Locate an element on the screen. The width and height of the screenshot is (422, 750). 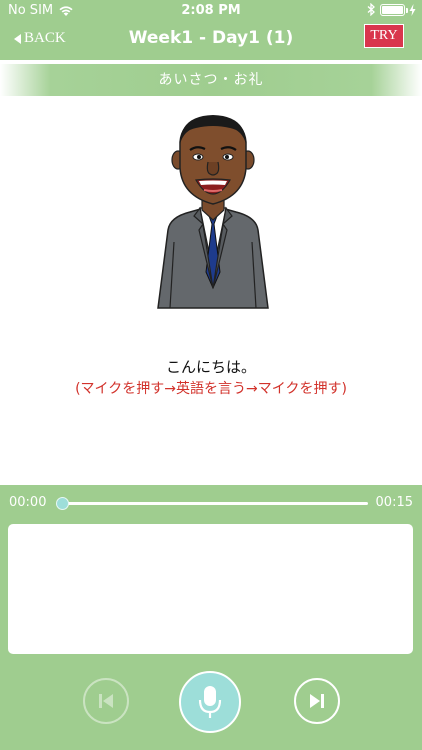
skip-next-icon is located at coordinates (317, 701).